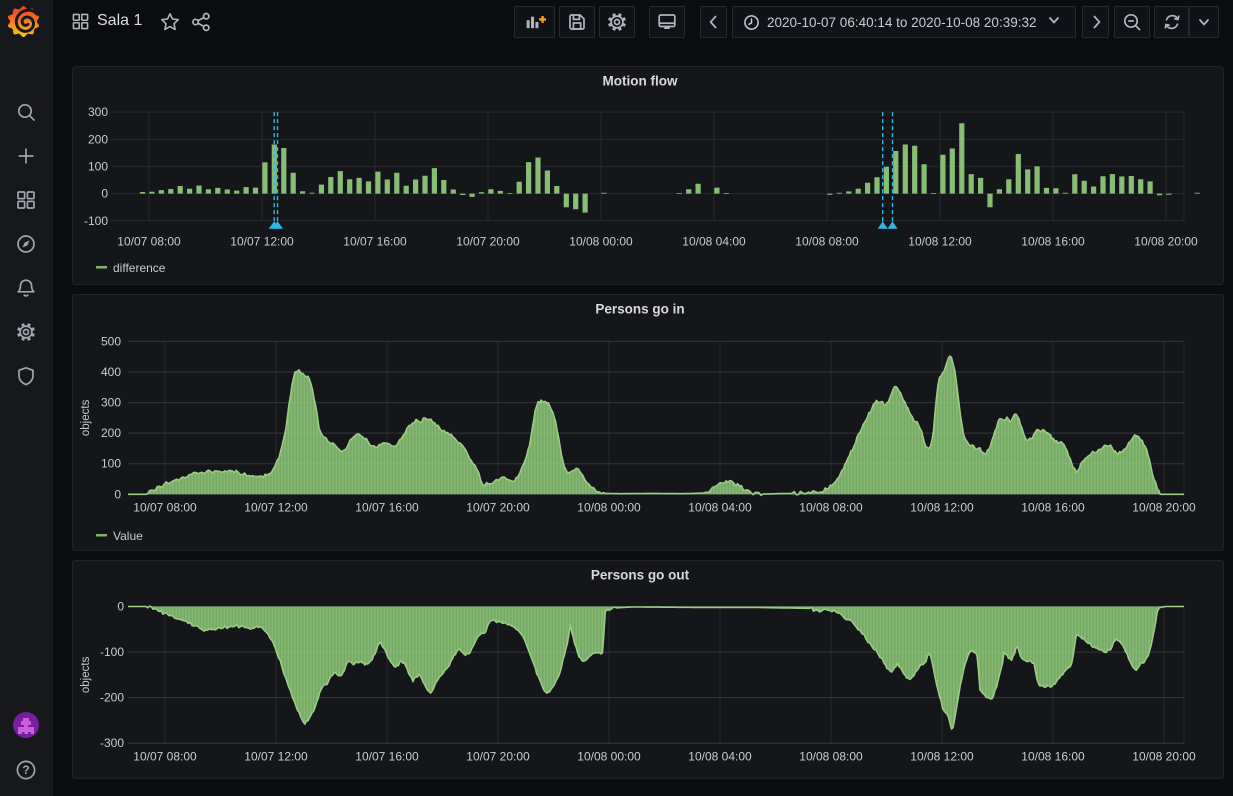  I want to click on svg-text: -300, so click(112, 743).